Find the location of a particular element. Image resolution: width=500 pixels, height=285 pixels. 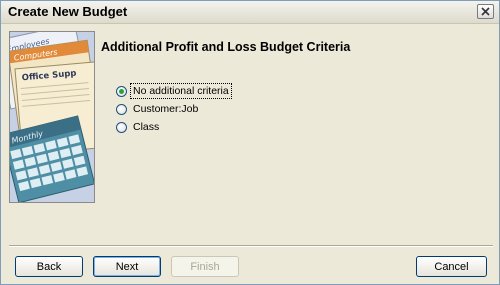

next-button: Next is located at coordinates (127, 266).